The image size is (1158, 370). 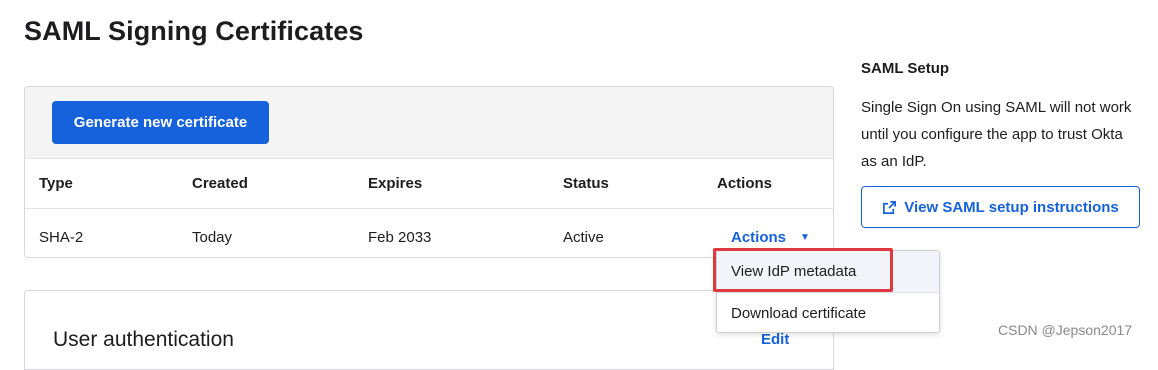 What do you see at coordinates (429, 184) in the screenshot?
I see `table-header: Type Created Expires Status Actions` at bounding box center [429, 184].